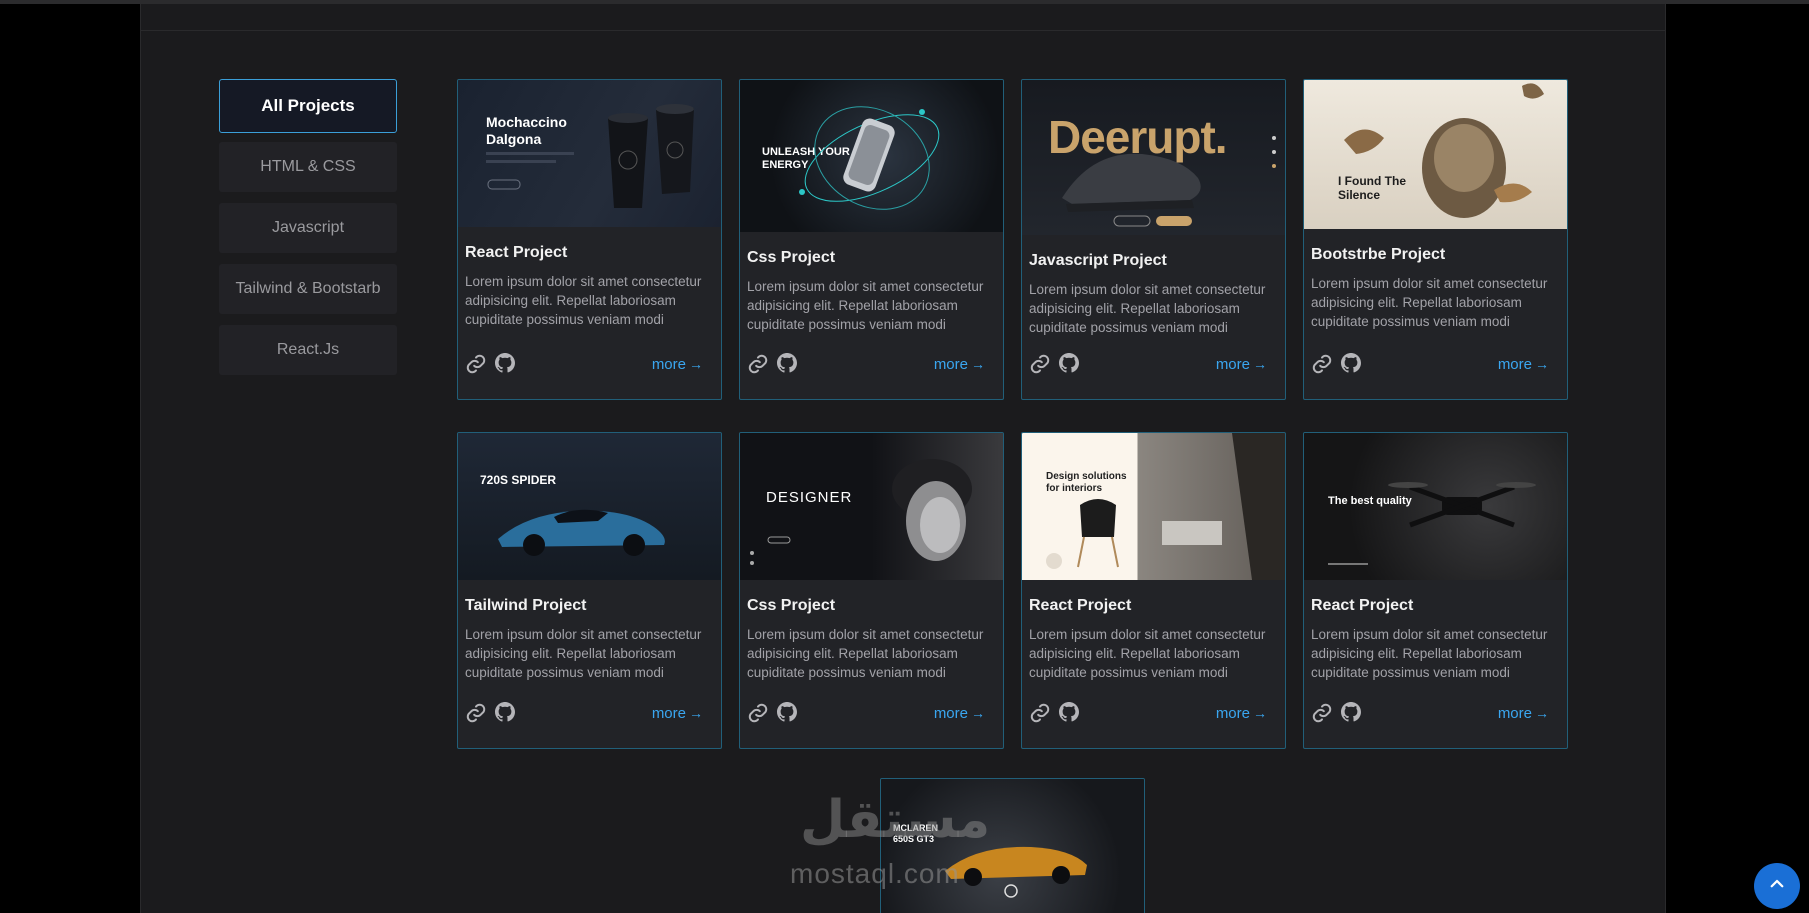 The image size is (1809, 913). I want to click on scroll-to-top-button, so click(1777, 886).